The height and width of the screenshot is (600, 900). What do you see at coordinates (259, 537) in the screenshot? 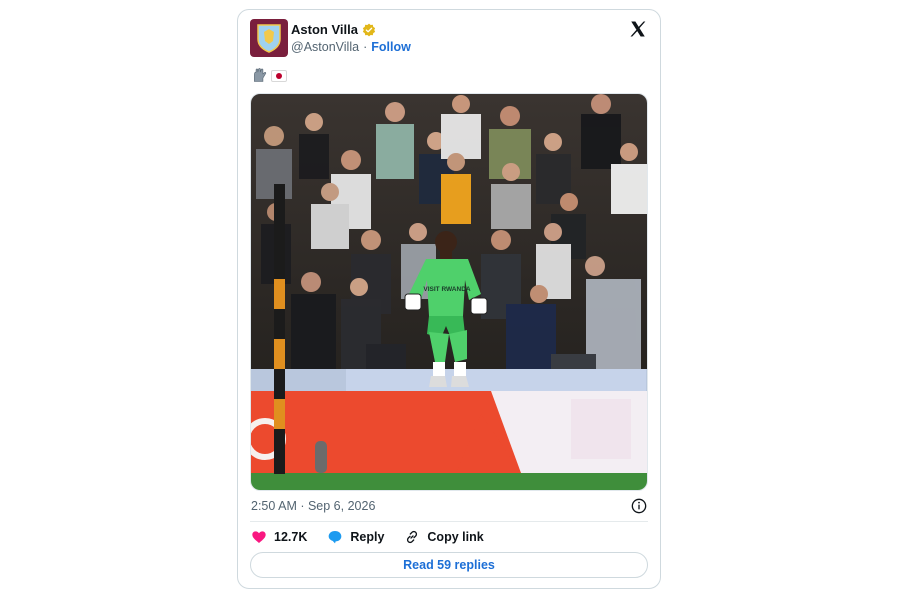
I see `heart-icon` at bounding box center [259, 537].